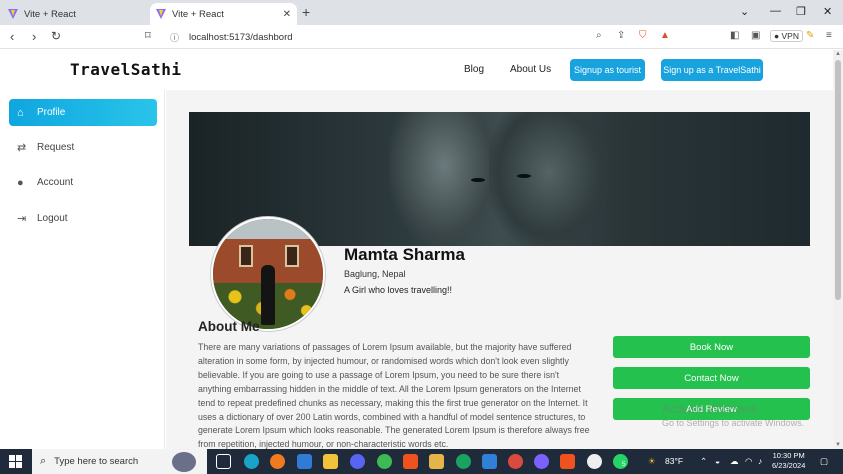  Describe the element at coordinates (398, 290) in the screenshot. I see `profile-bio: A Girl who loves travelling!!` at that location.